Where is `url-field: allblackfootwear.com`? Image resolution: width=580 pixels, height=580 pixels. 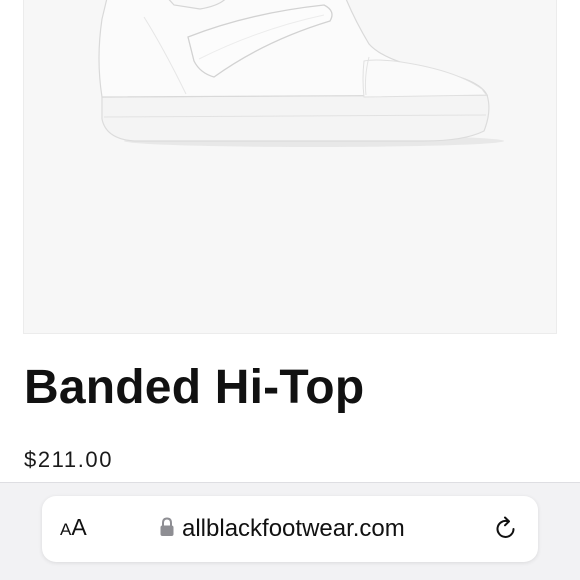 url-field: allblackfootwear.com is located at coordinates (282, 529).